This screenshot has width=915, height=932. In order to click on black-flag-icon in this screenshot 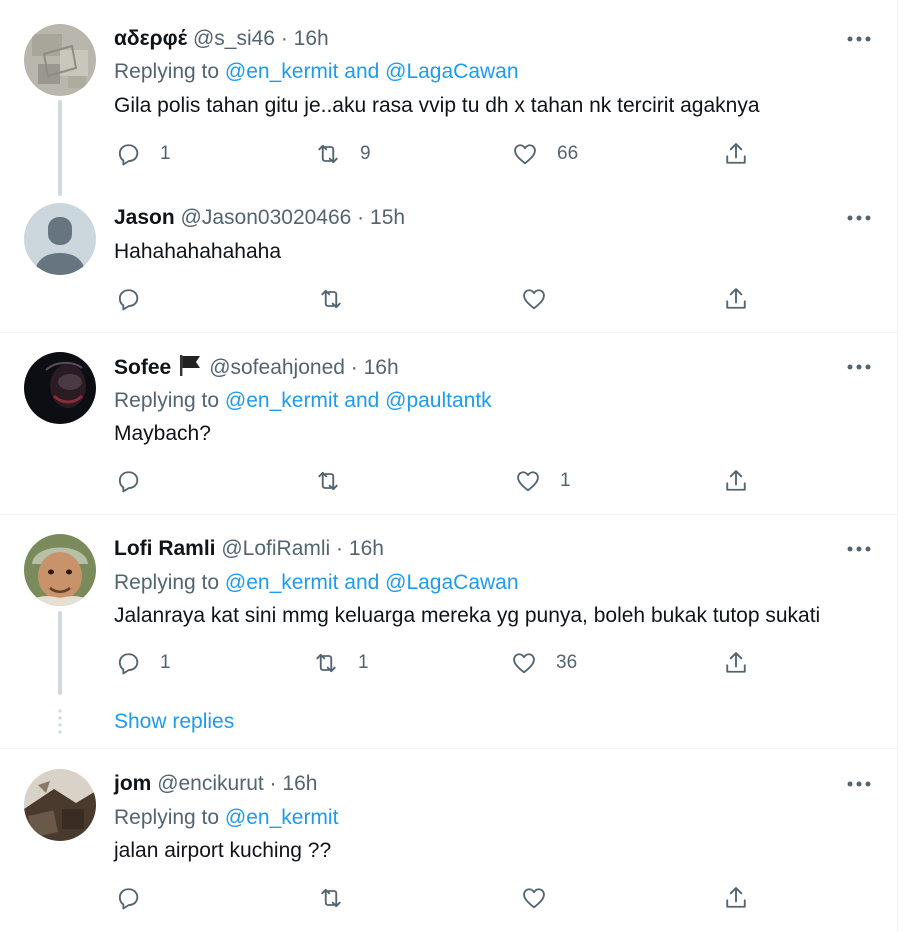, I will do `click(190, 365)`.